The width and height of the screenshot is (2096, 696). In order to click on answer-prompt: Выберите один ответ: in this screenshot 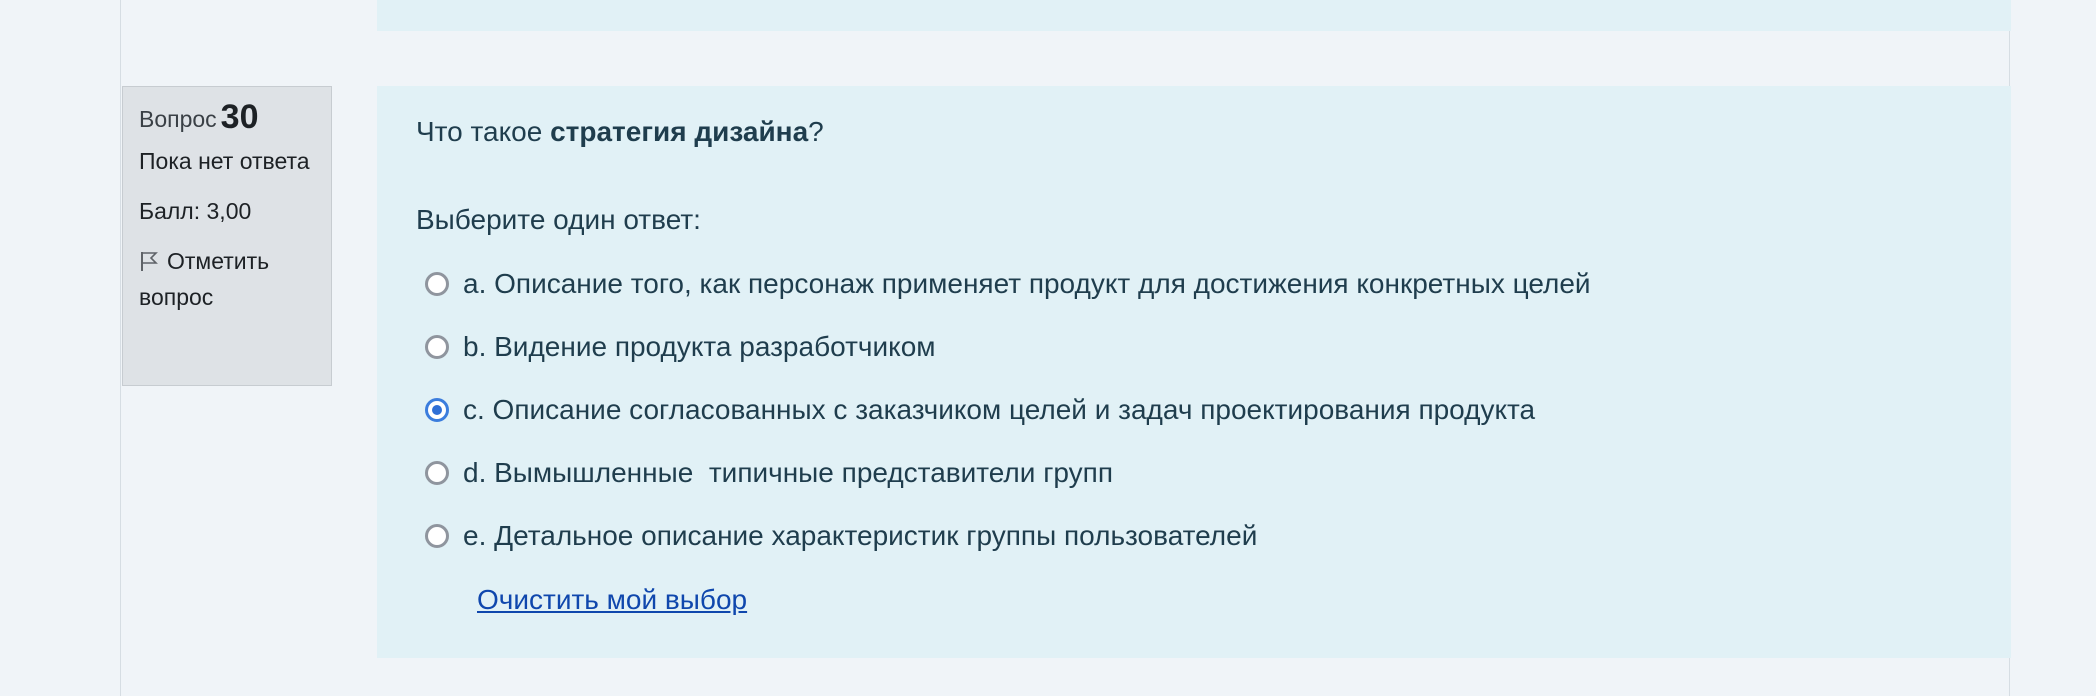, I will do `click(558, 219)`.